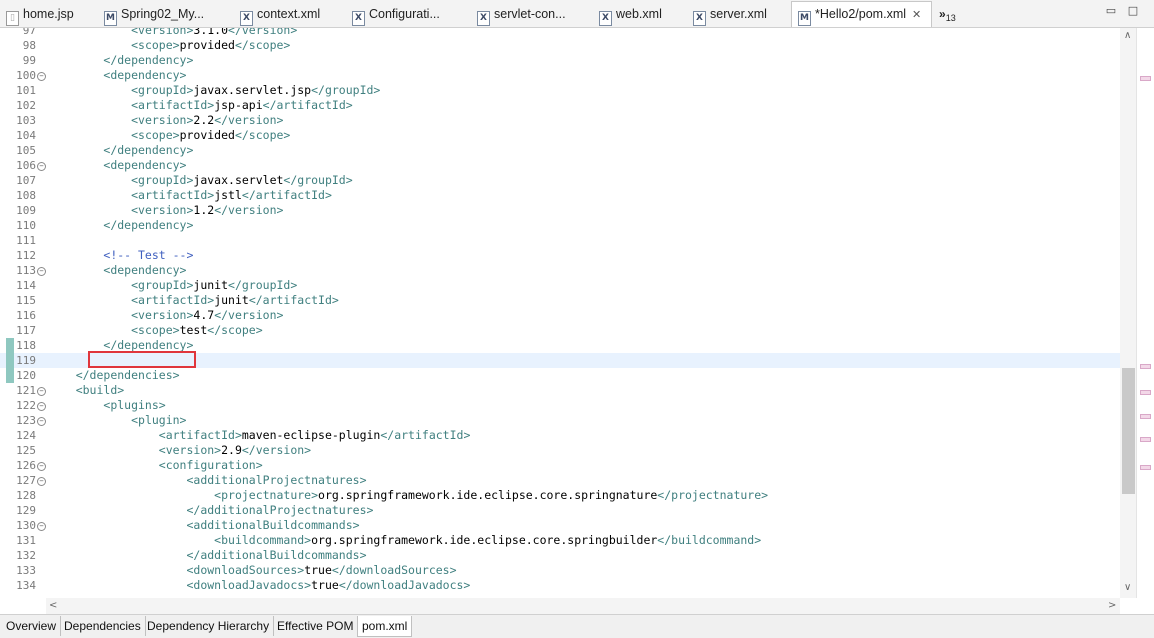 Image resolution: width=1154 pixels, height=638 pixels. I want to click on code-line: 123− <plugin>, so click(560, 420).